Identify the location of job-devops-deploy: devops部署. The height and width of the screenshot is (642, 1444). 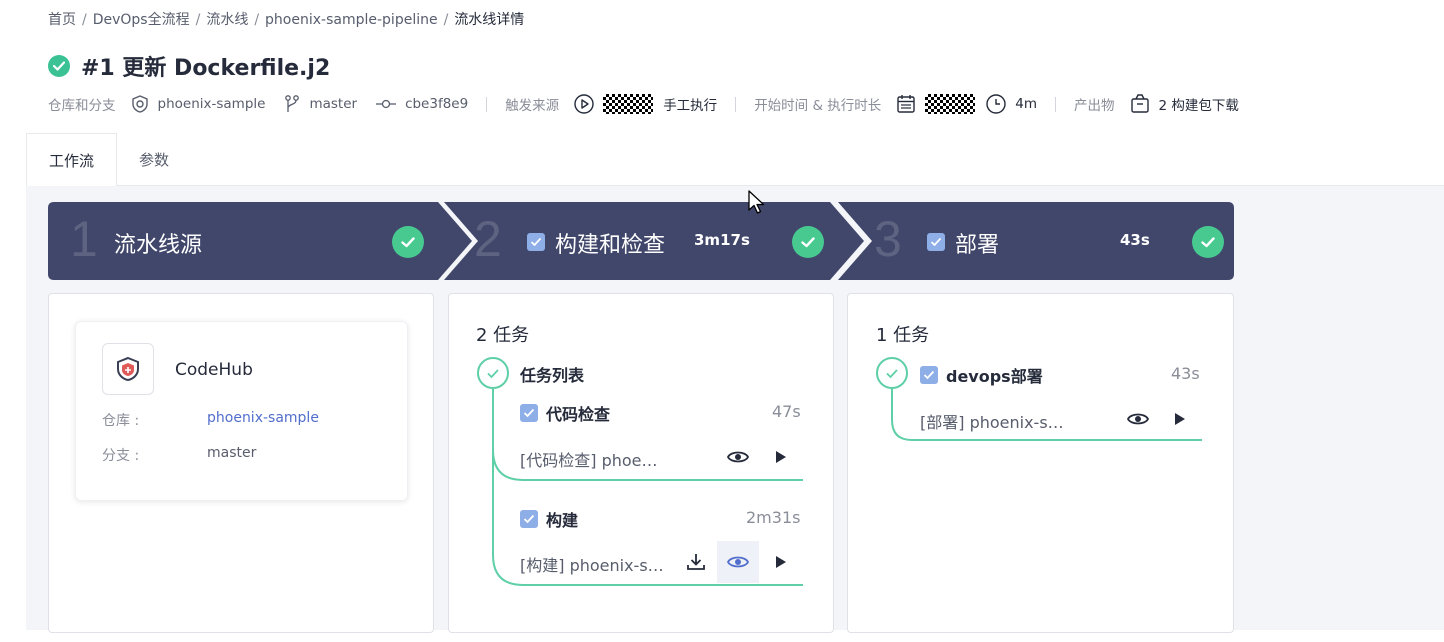
(981, 375).